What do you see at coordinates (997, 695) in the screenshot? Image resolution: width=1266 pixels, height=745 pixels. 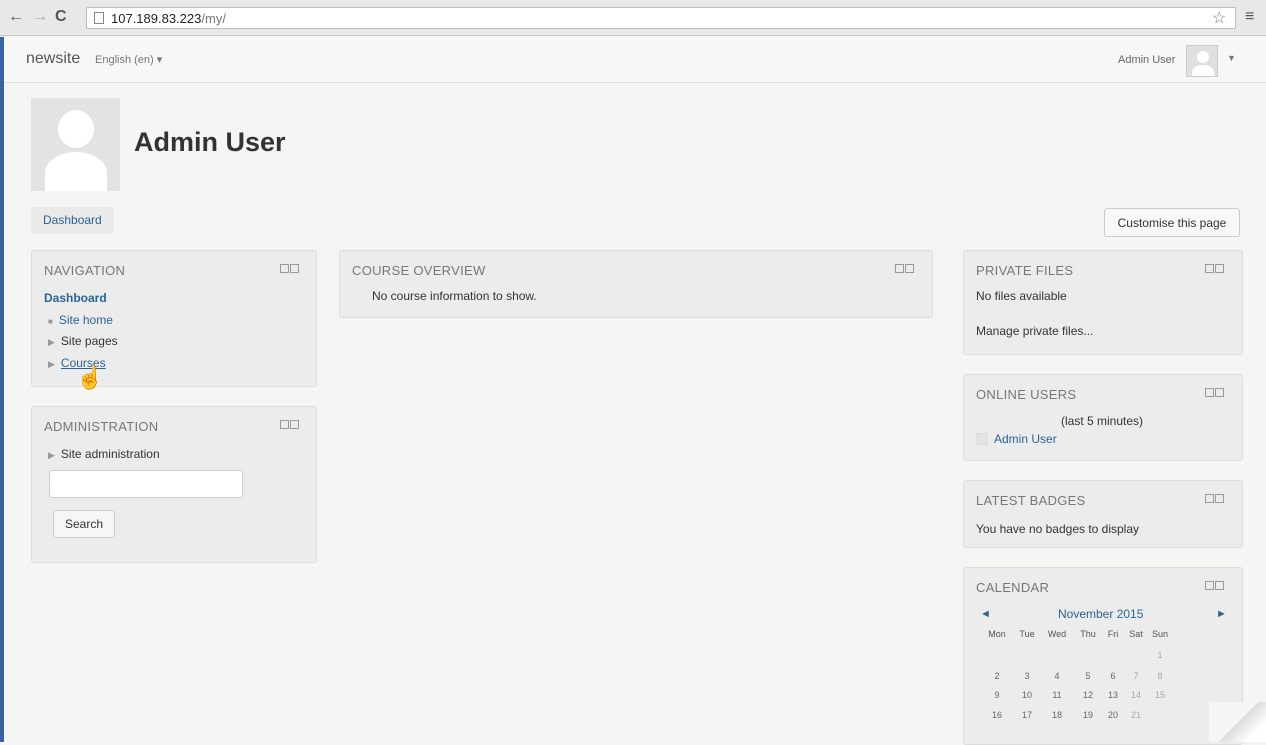 I see `calendar-day: 9` at bounding box center [997, 695].